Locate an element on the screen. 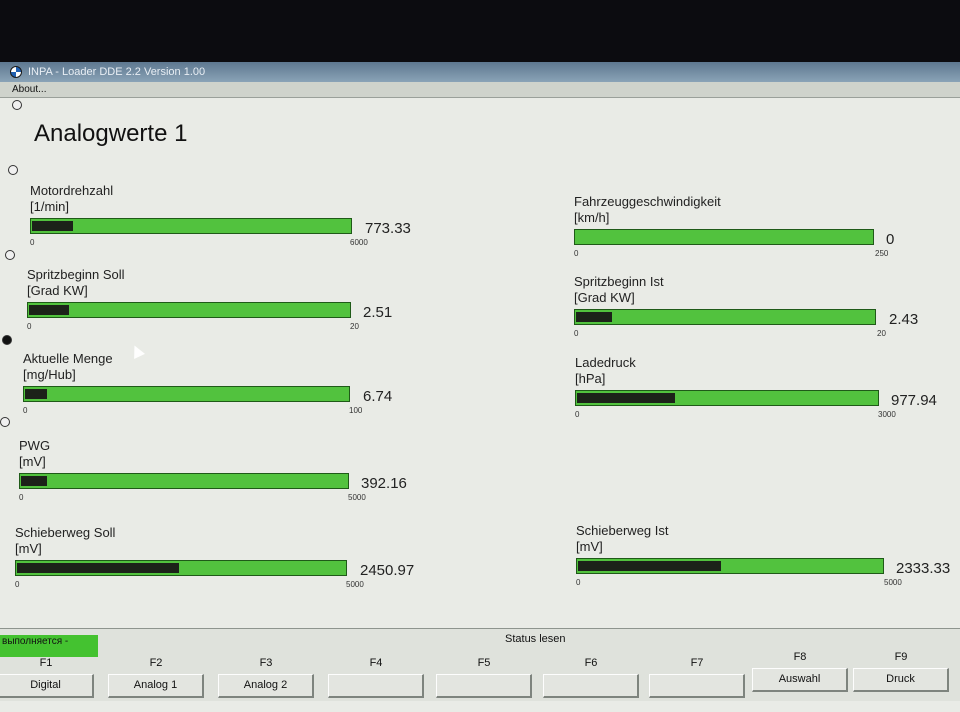 The height and width of the screenshot is (712, 960). measurement-unit: [mg/Hub] is located at coordinates (49, 374).